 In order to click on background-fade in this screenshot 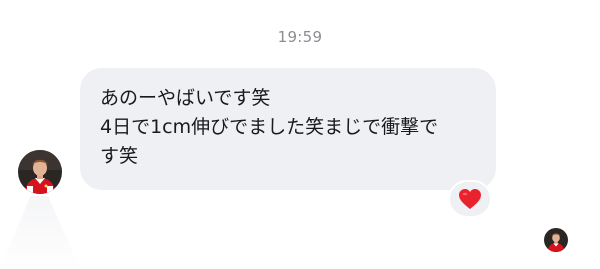, I will do `click(40, 232)`.